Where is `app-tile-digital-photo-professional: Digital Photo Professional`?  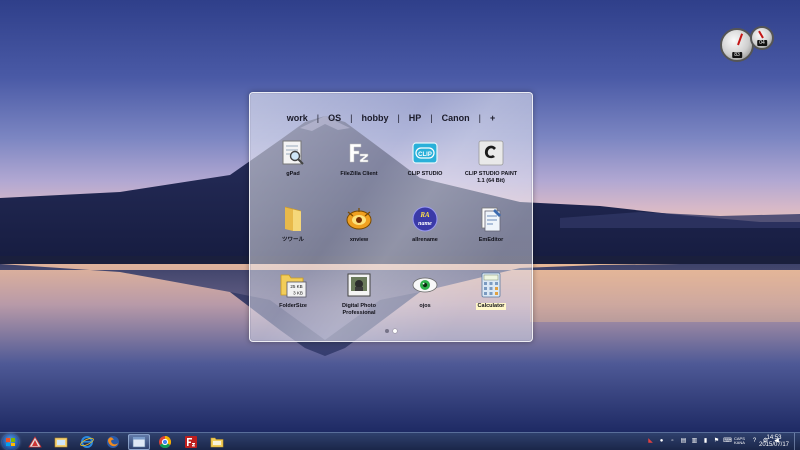
app-tile-digital-photo-professional: Digital Photo Professional is located at coordinates (359, 302).